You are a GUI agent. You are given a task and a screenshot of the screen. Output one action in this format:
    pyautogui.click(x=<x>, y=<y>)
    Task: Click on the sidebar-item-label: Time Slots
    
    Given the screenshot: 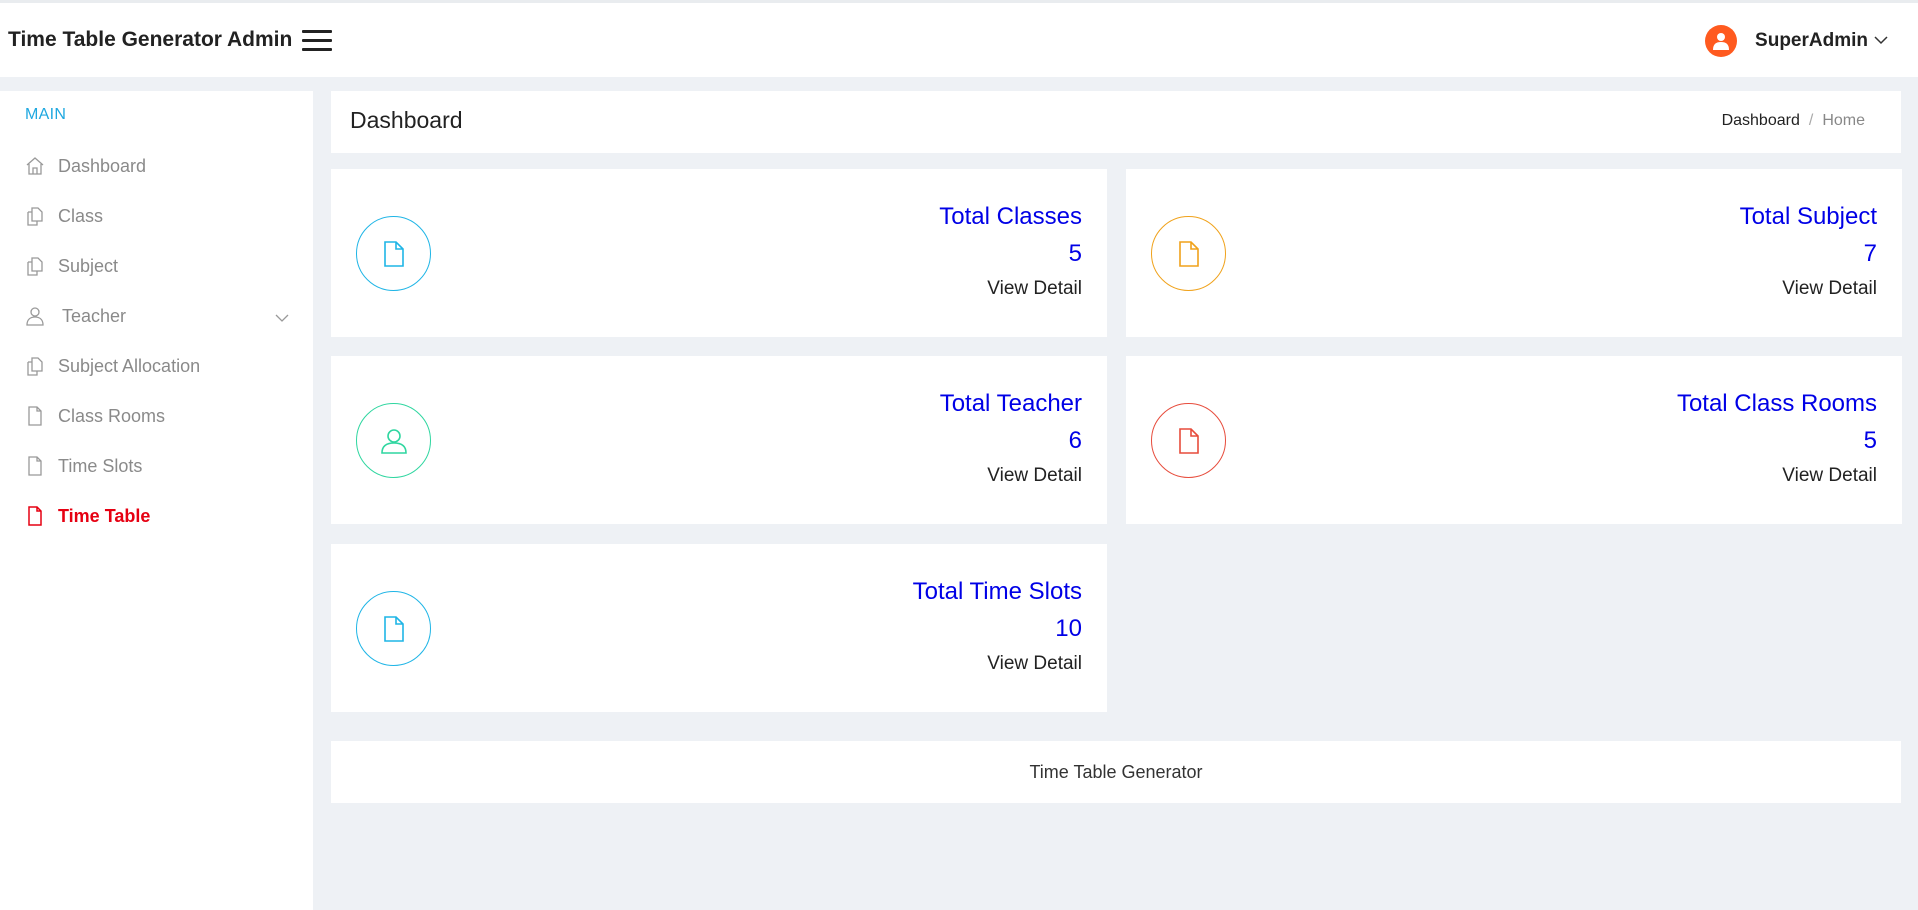 What is the action you would take?
    pyautogui.click(x=100, y=465)
    